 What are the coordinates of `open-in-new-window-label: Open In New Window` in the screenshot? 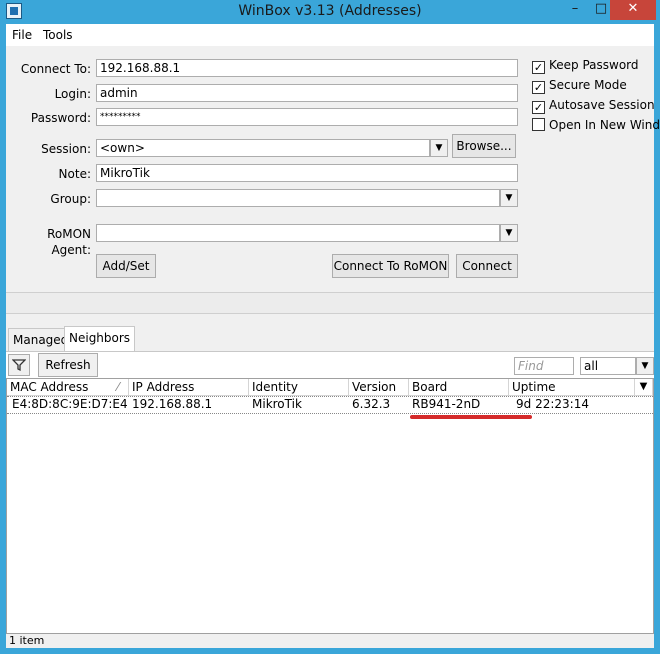 It's located at (604, 125).